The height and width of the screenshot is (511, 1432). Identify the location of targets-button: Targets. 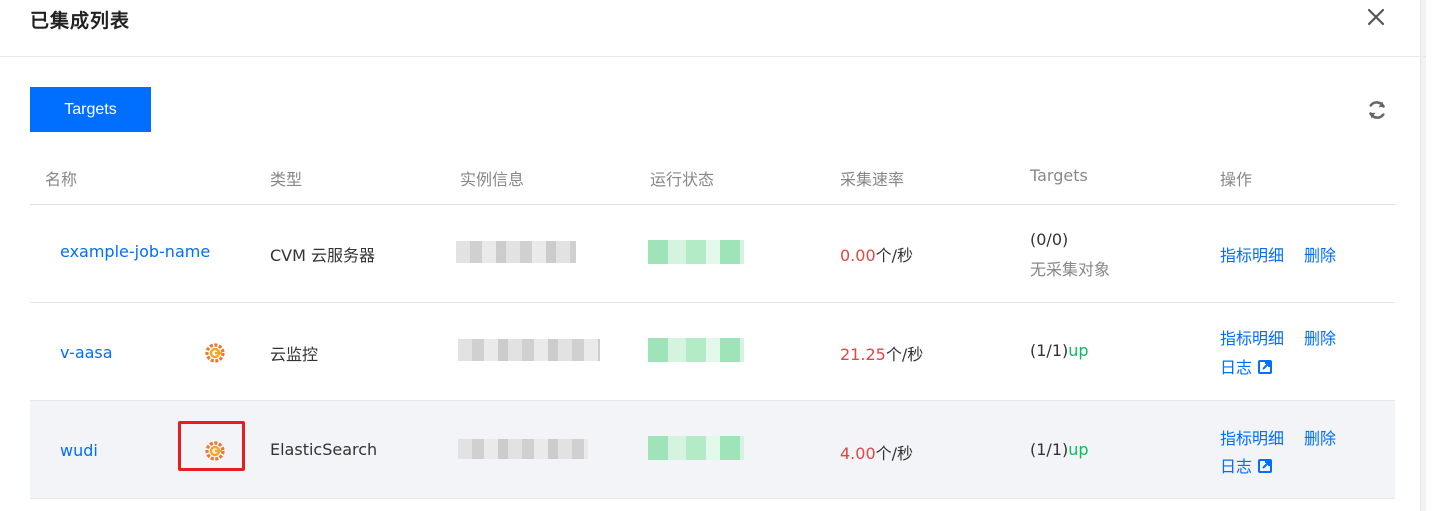
(90, 109).